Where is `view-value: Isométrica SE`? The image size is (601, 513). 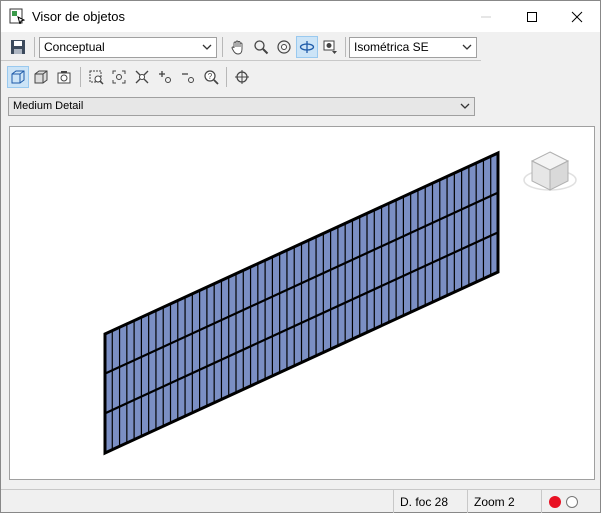 view-value: Isométrica SE is located at coordinates (391, 47).